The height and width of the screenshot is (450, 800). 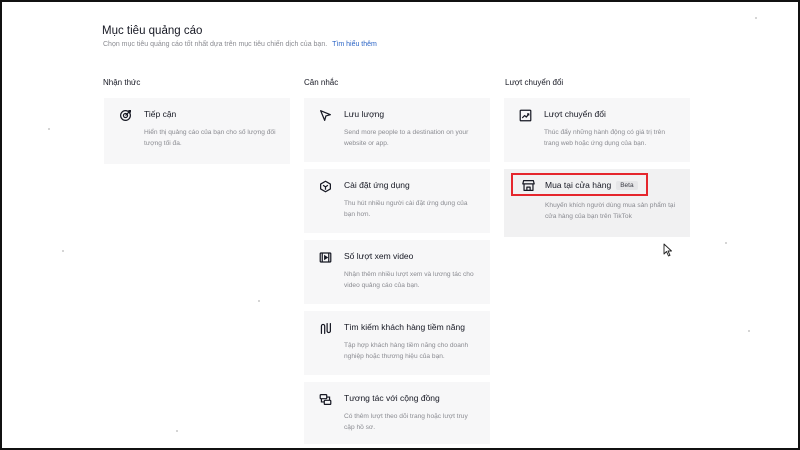 What do you see at coordinates (325, 186) in the screenshot?
I see `app-cube-icon` at bounding box center [325, 186].